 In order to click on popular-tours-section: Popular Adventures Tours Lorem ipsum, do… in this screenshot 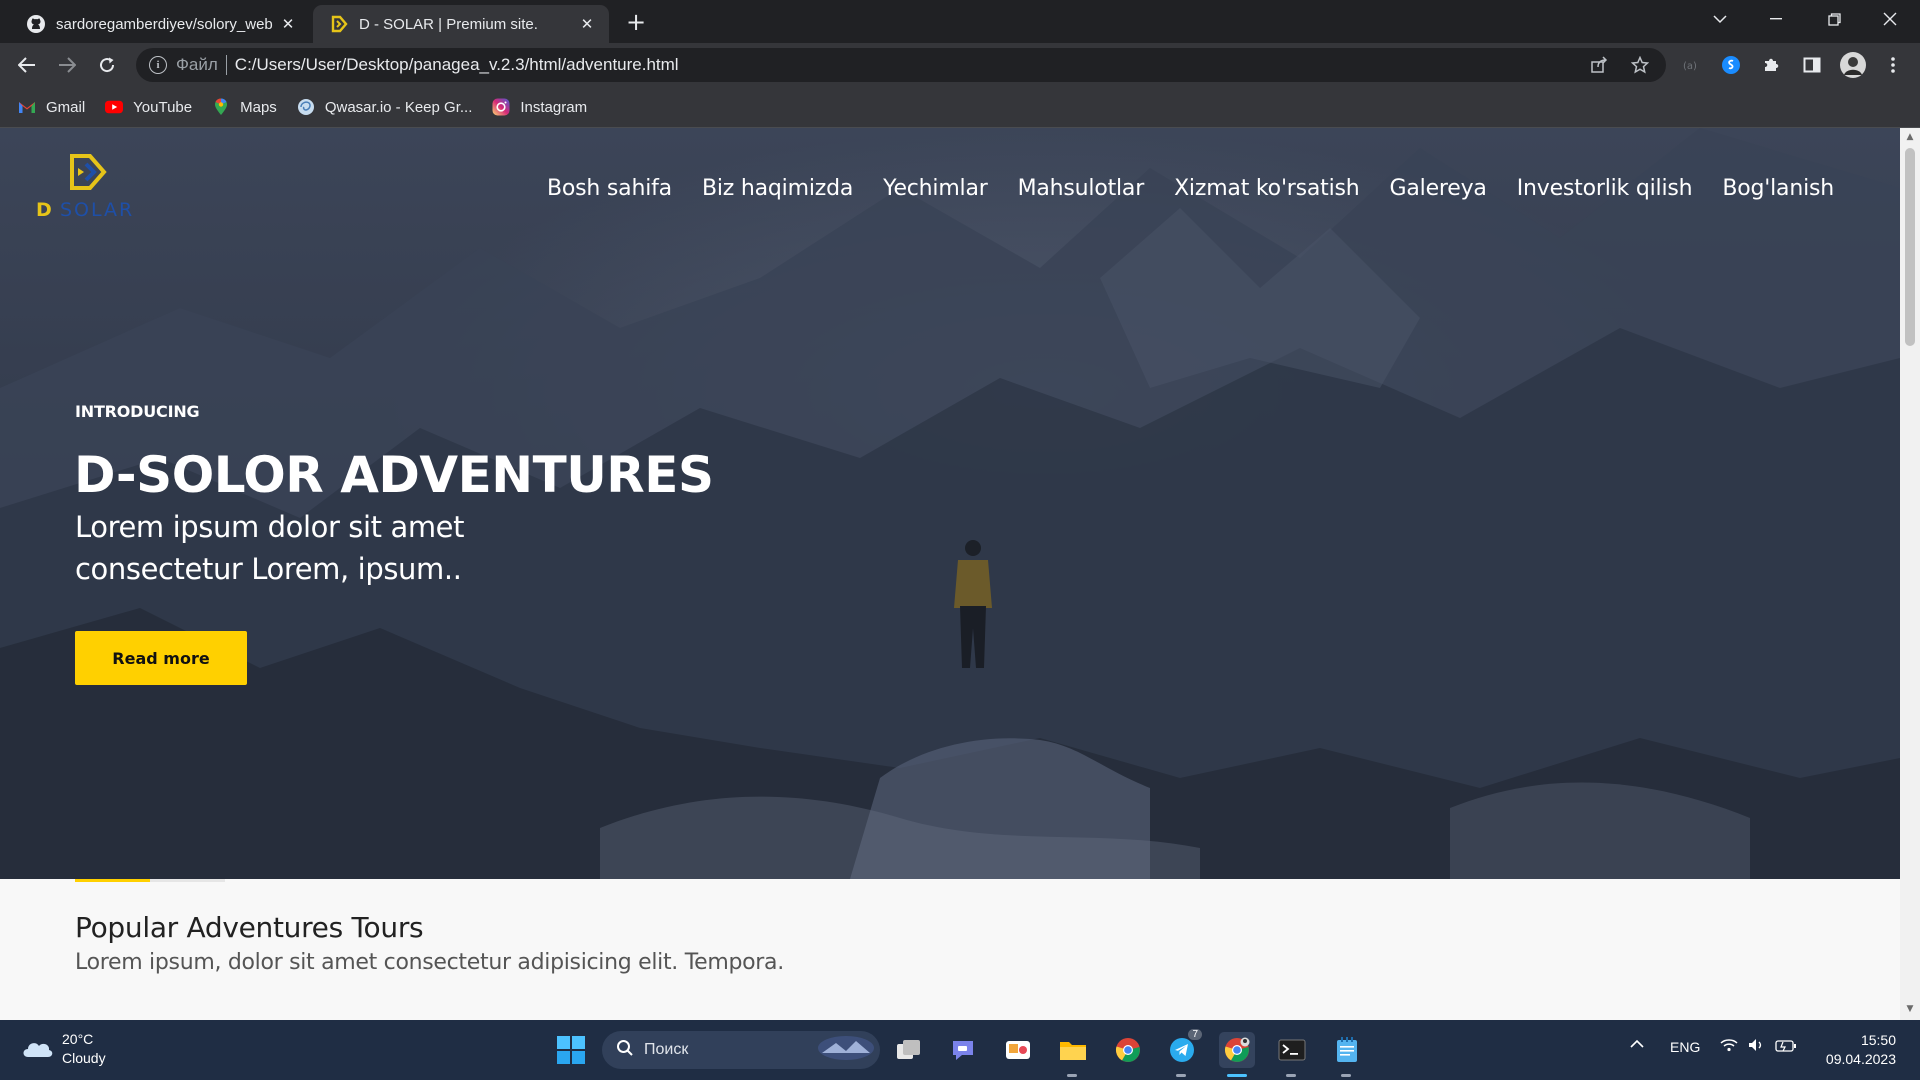, I will do `click(950, 949)`.